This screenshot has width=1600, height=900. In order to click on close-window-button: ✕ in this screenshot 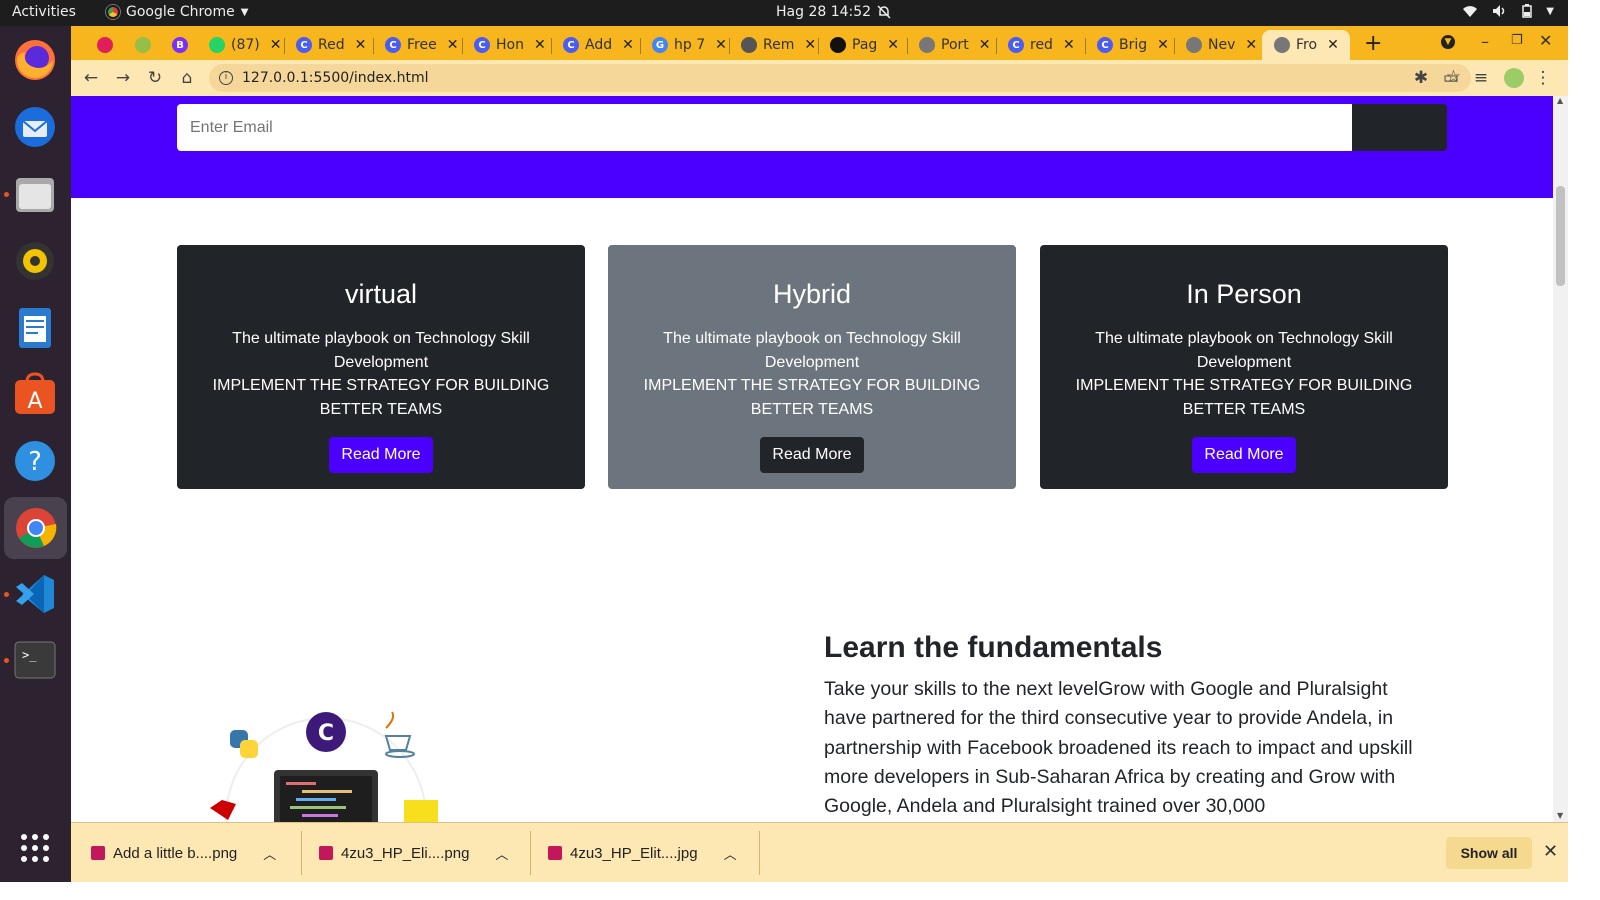, I will do `click(1545, 40)`.